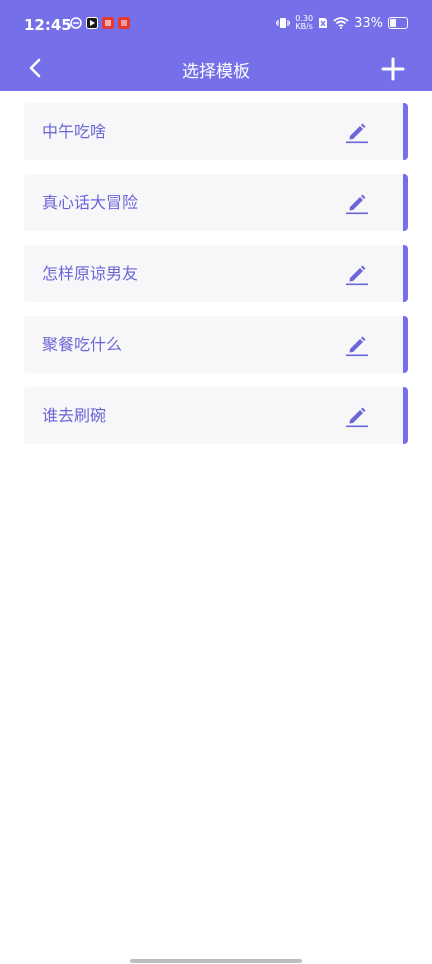  Describe the element at coordinates (74, 415) in the screenshot. I see `template-label: 谁去刷碗` at that location.